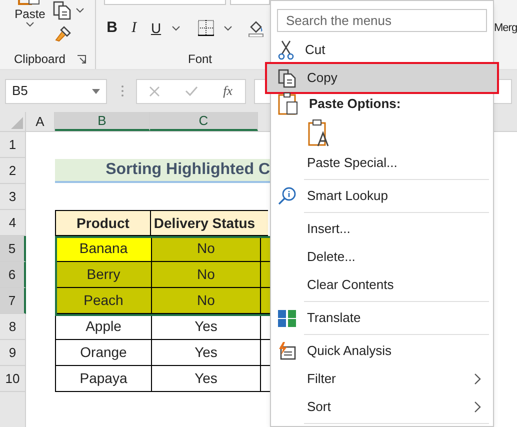  Describe the element at coordinates (13, 145) in the screenshot. I see `row-header: 1` at that location.